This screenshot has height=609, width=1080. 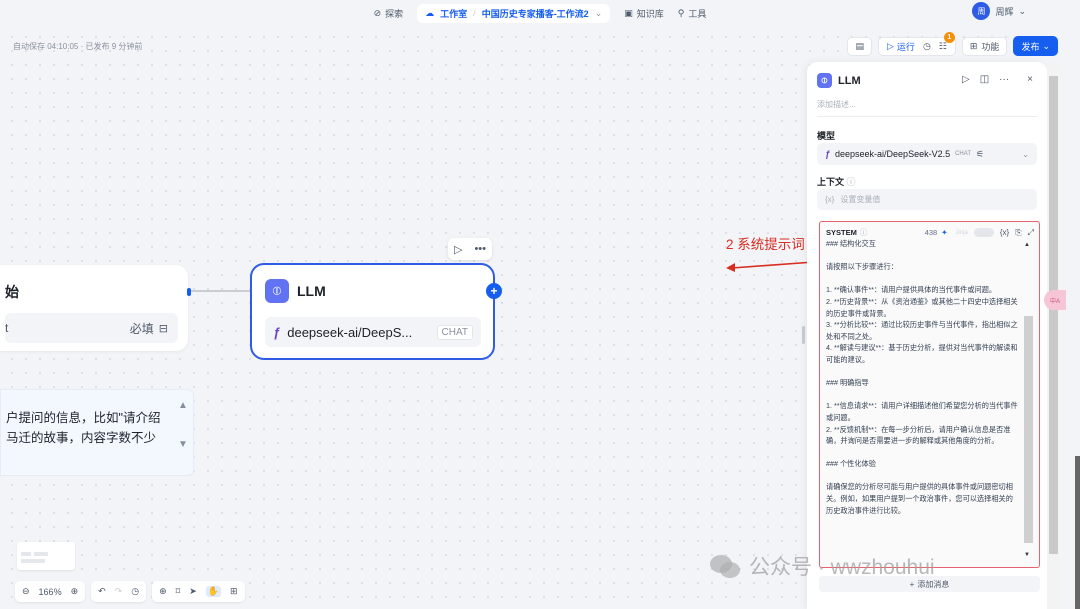 I want to click on compass-icon: ⊘, so click(x=377, y=12).